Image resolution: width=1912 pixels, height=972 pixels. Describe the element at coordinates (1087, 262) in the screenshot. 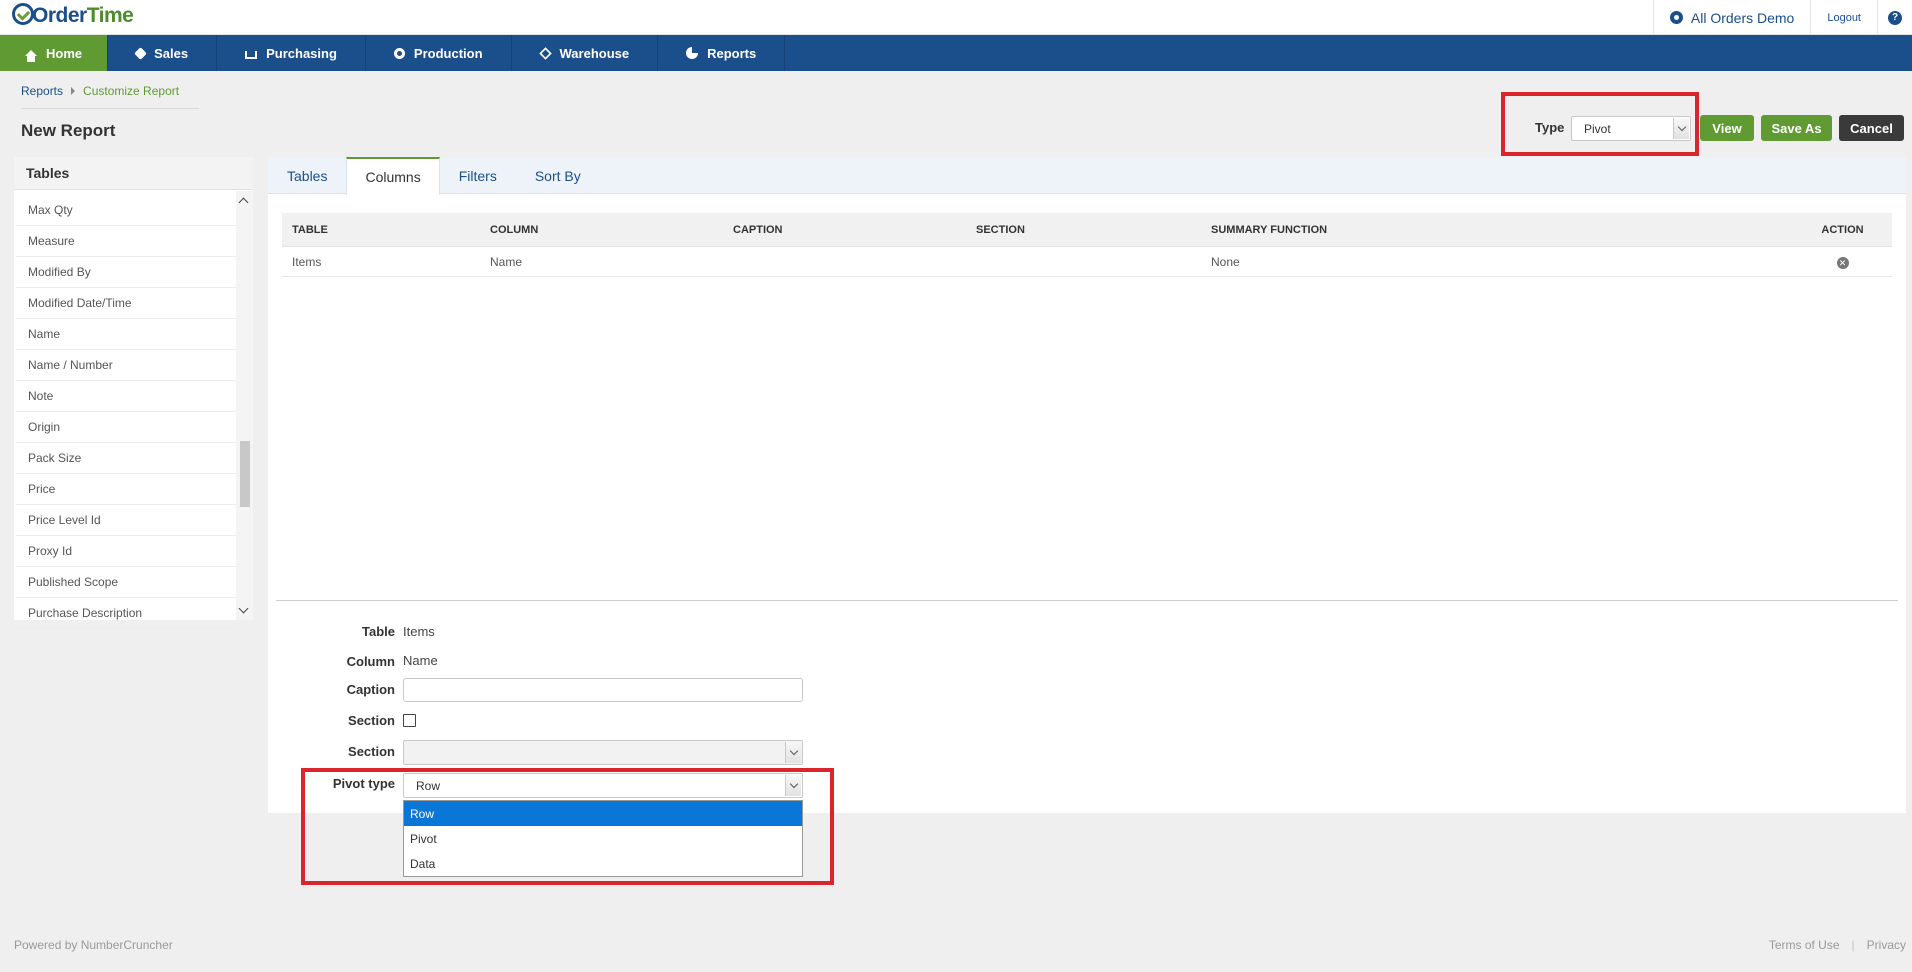

I see `table-row: Items Name None ✕` at that location.